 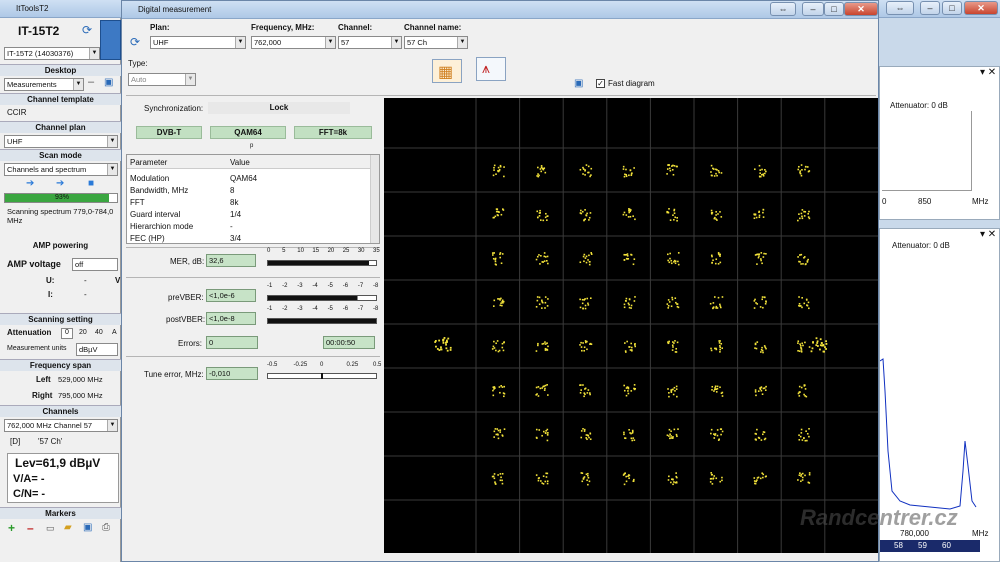 I want to click on attenuation-option-40: 40, so click(x=99, y=332).